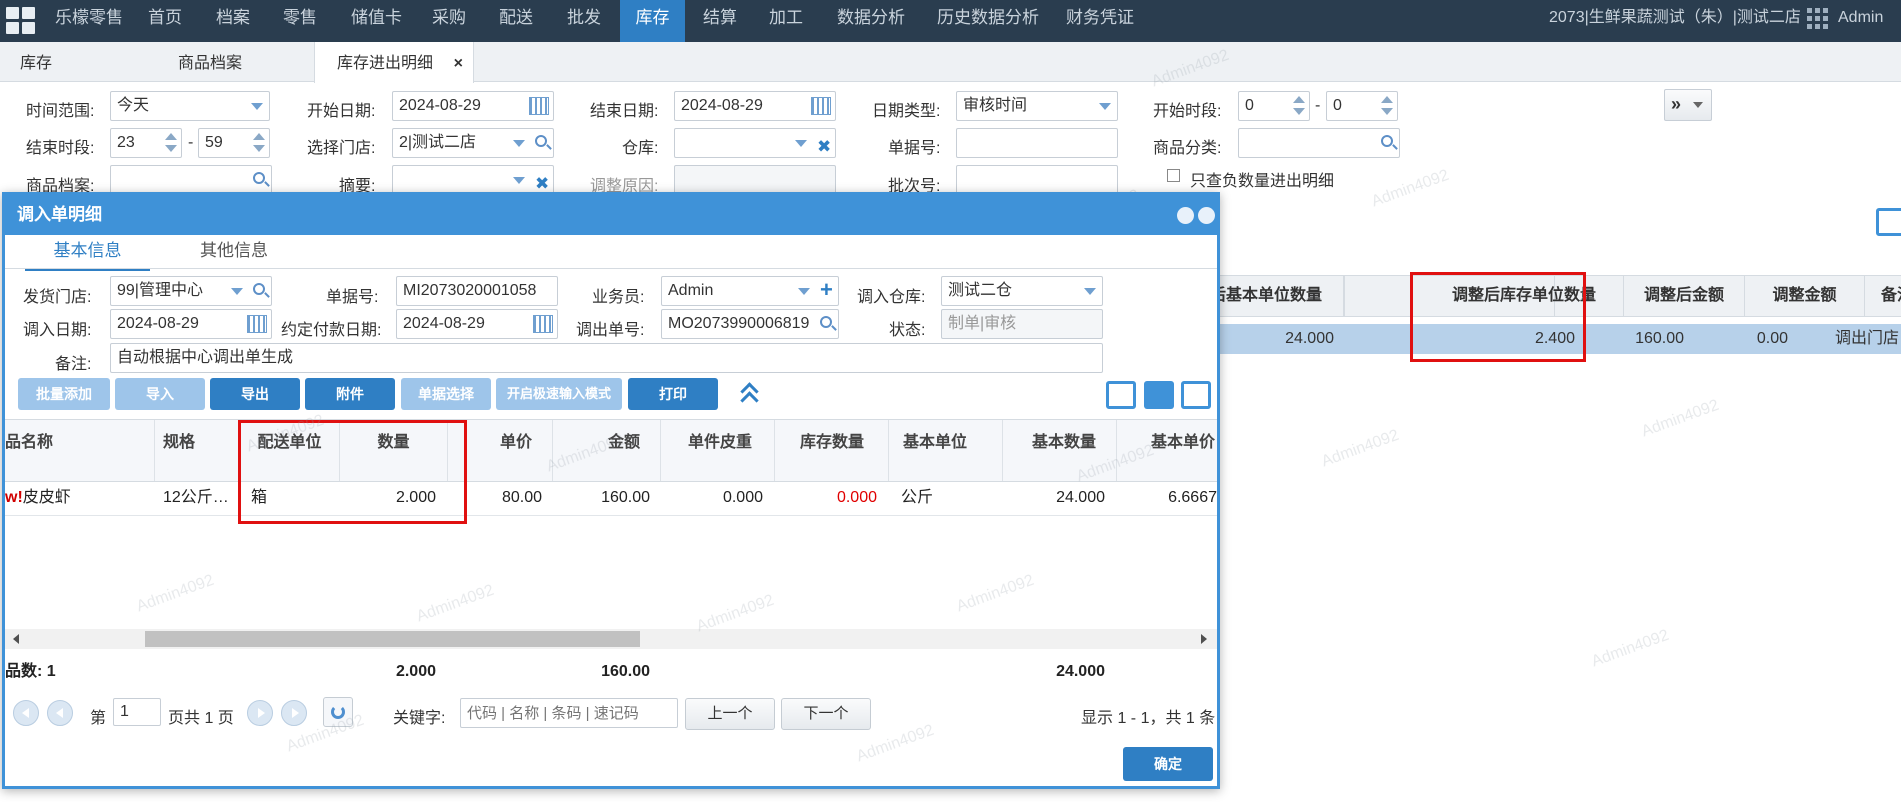 This screenshot has height=802, width=1901. I want to click on col-base-unit: 基本单位, so click(946, 450).